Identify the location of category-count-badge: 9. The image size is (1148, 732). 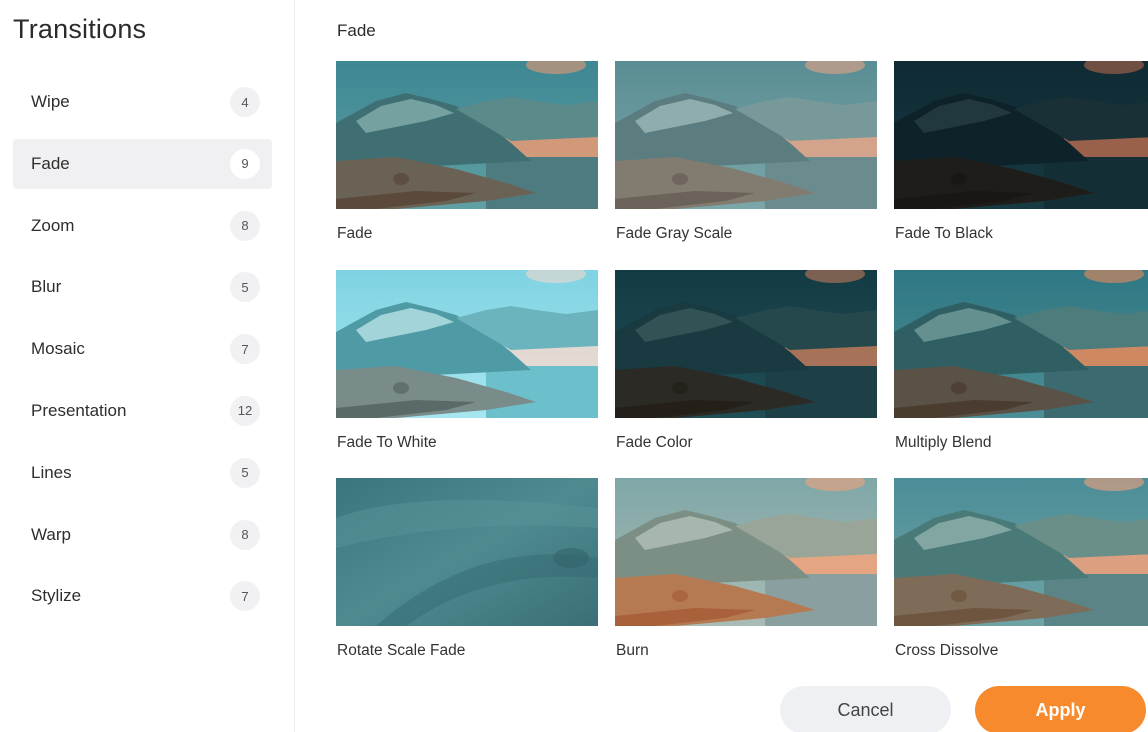
(245, 163).